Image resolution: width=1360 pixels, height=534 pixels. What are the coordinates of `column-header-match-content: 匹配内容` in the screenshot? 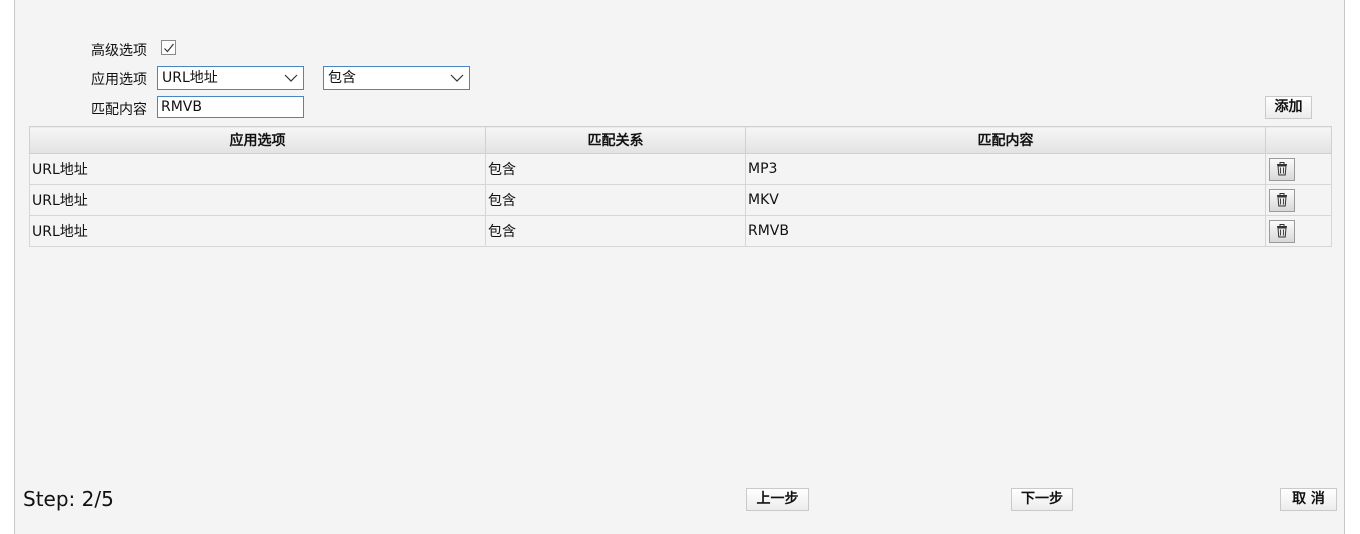 It's located at (1005, 140).